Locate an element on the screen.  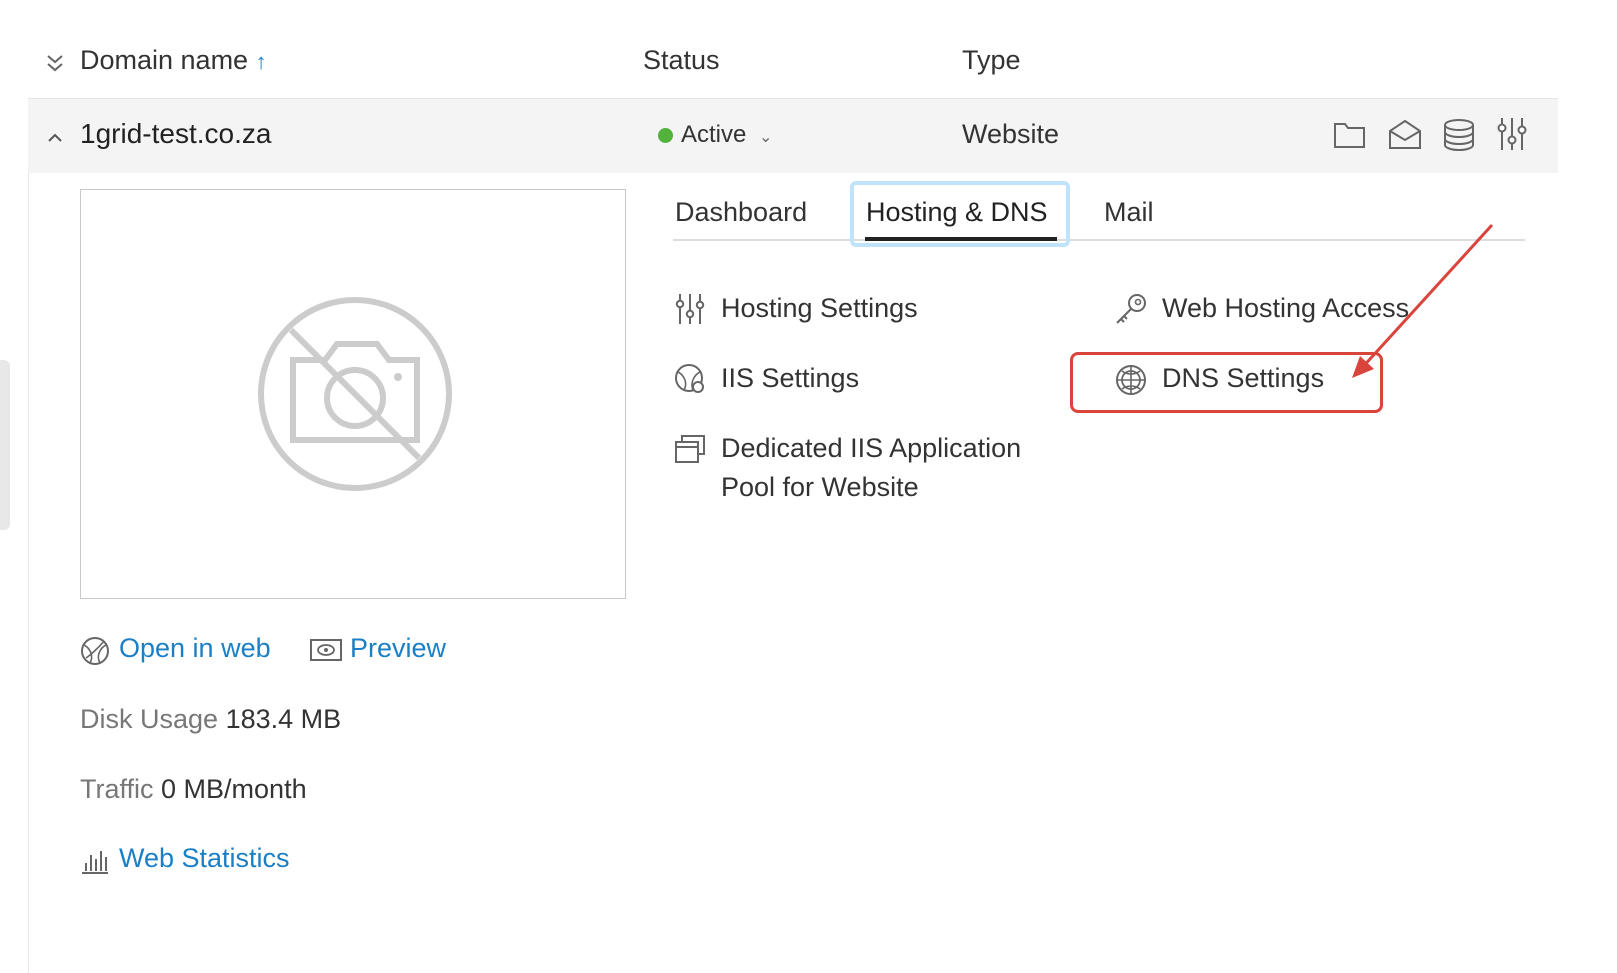
status-dropdown: Active ⌄ is located at coordinates (715, 135).